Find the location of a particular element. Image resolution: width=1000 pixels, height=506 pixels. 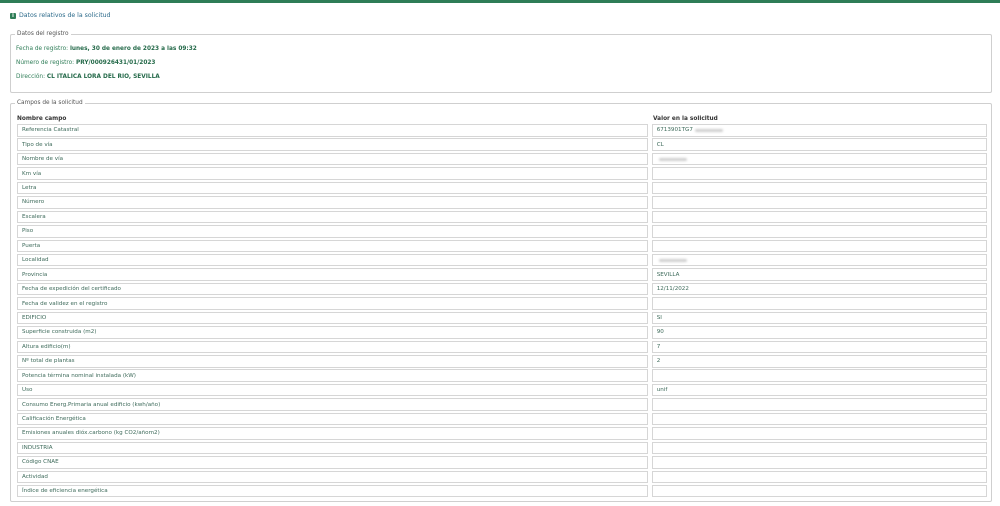

section-title: Datos relativos de la solicitud is located at coordinates (65, 15).